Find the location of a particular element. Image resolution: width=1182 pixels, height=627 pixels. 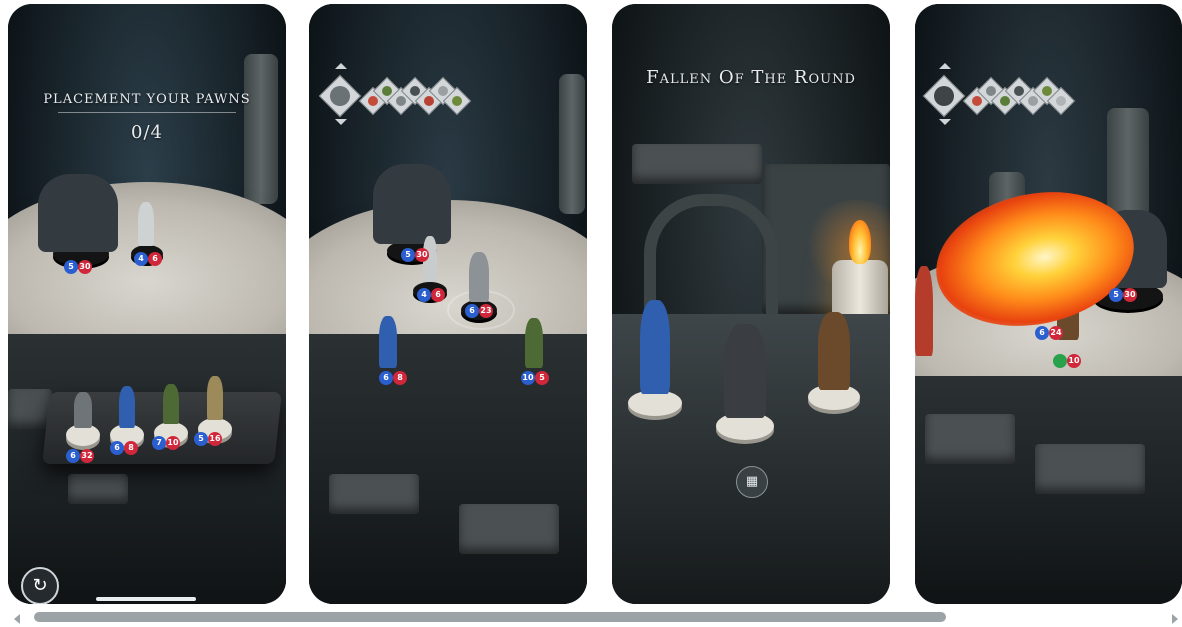

skeleton-figure is located at coordinates (146, 224).